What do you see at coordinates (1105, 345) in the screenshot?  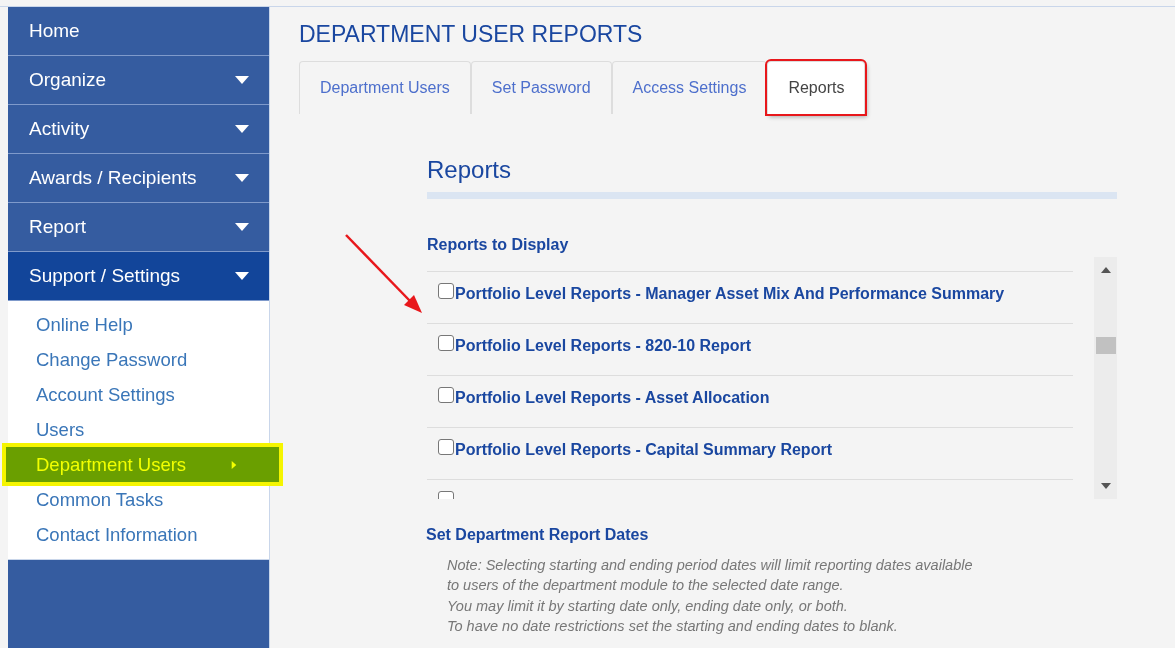 I see `scrollbar-thumb` at bounding box center [1105, 345].